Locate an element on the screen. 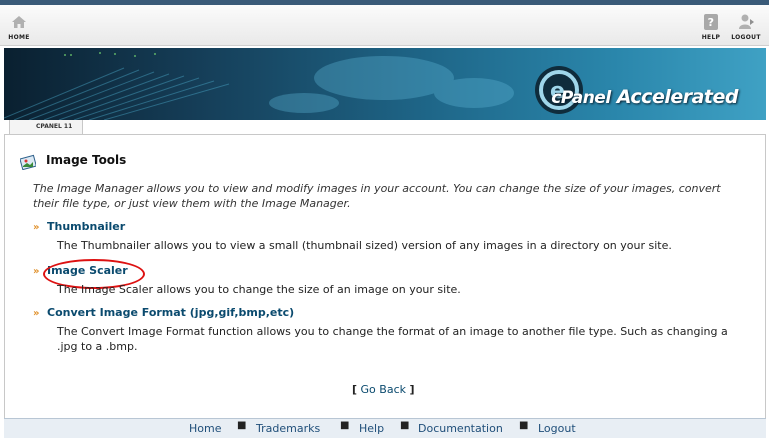  page-title: Image Tools is located at coordinates (86, 160).